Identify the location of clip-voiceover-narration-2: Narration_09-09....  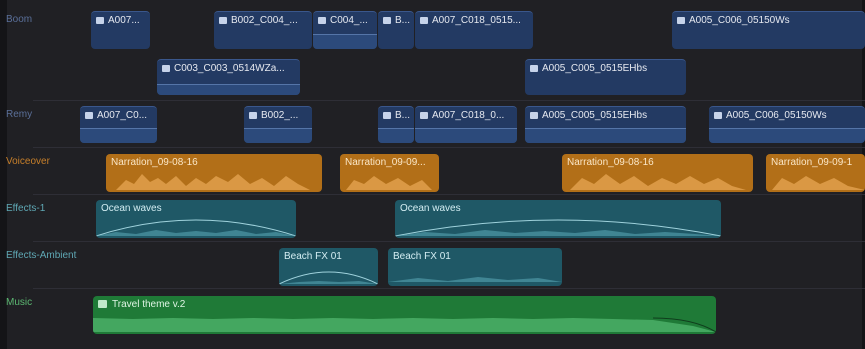
(389, 173).